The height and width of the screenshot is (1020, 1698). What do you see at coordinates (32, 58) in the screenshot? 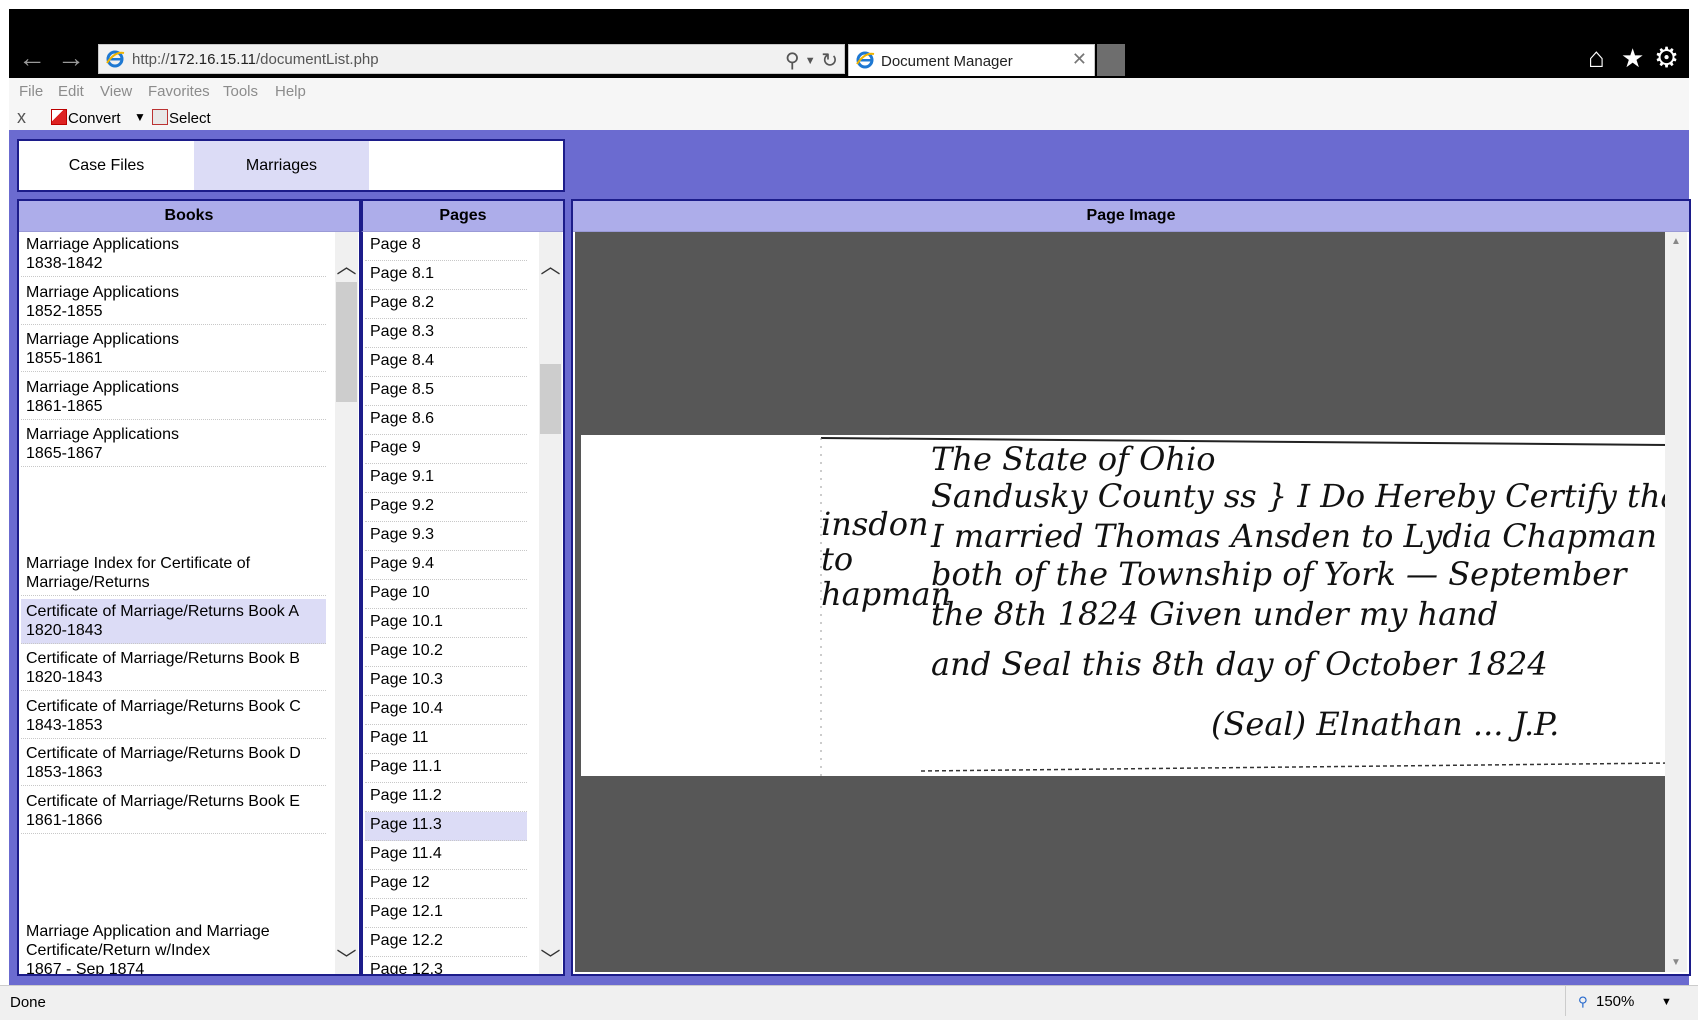
I see `back-button: ←` at bounding box center [32, 58].